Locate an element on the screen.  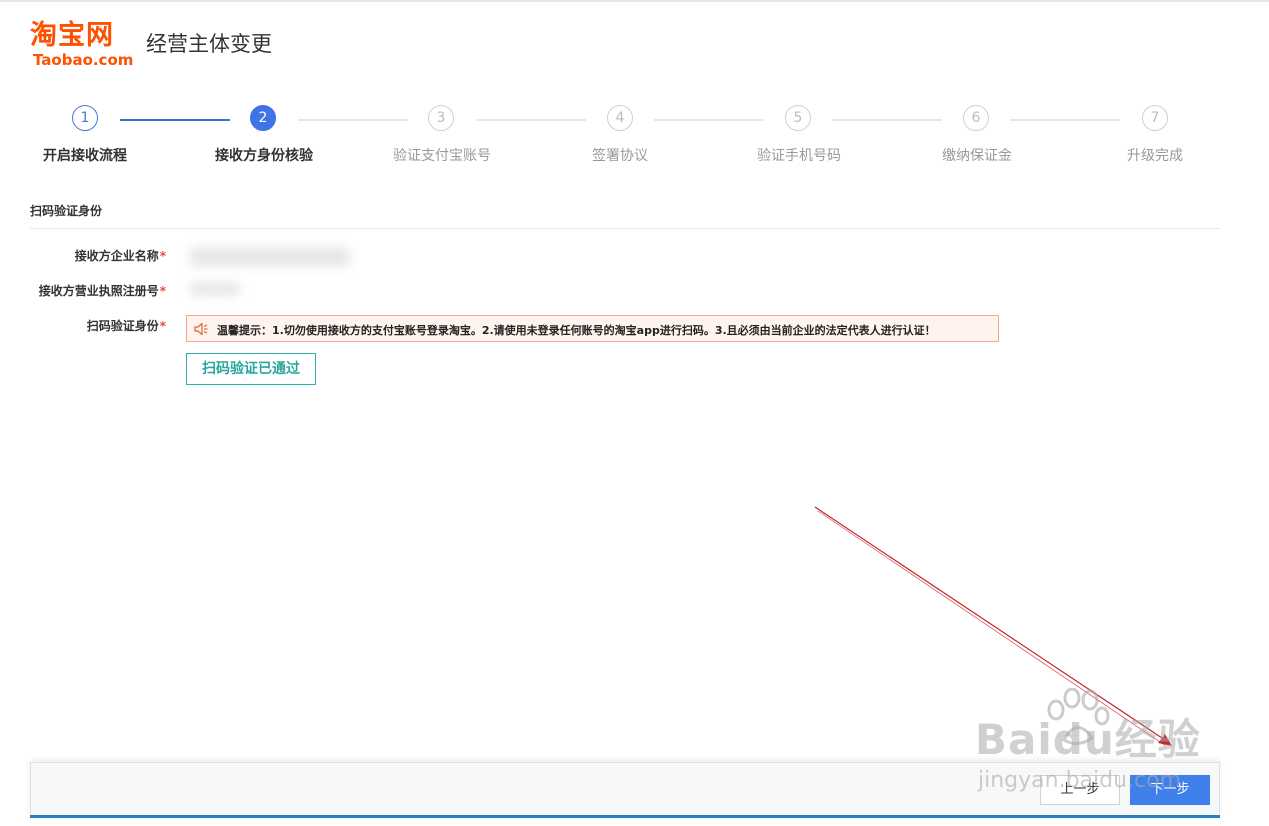
watermark-sub: jingyan.baidu.com is located at coordinates (1080, 780).